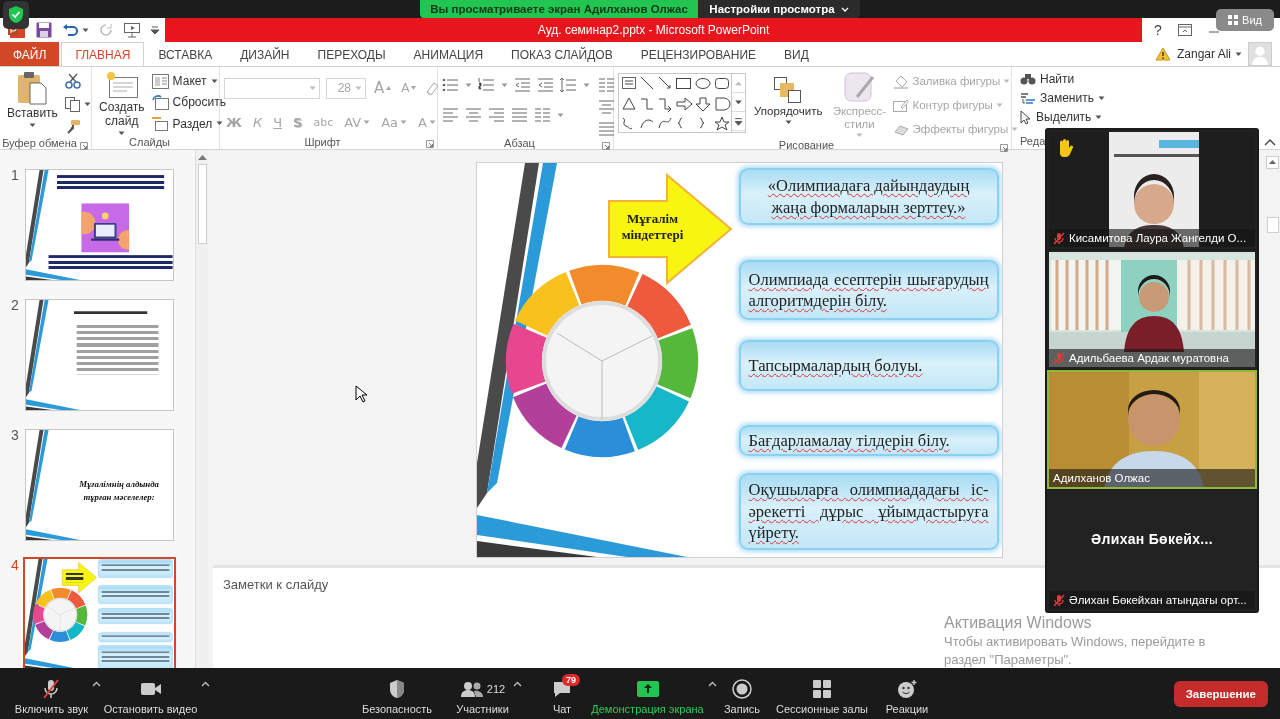 The image size is (1280, 719). I want to click on select-button: Выделить, so click(1062, 117).